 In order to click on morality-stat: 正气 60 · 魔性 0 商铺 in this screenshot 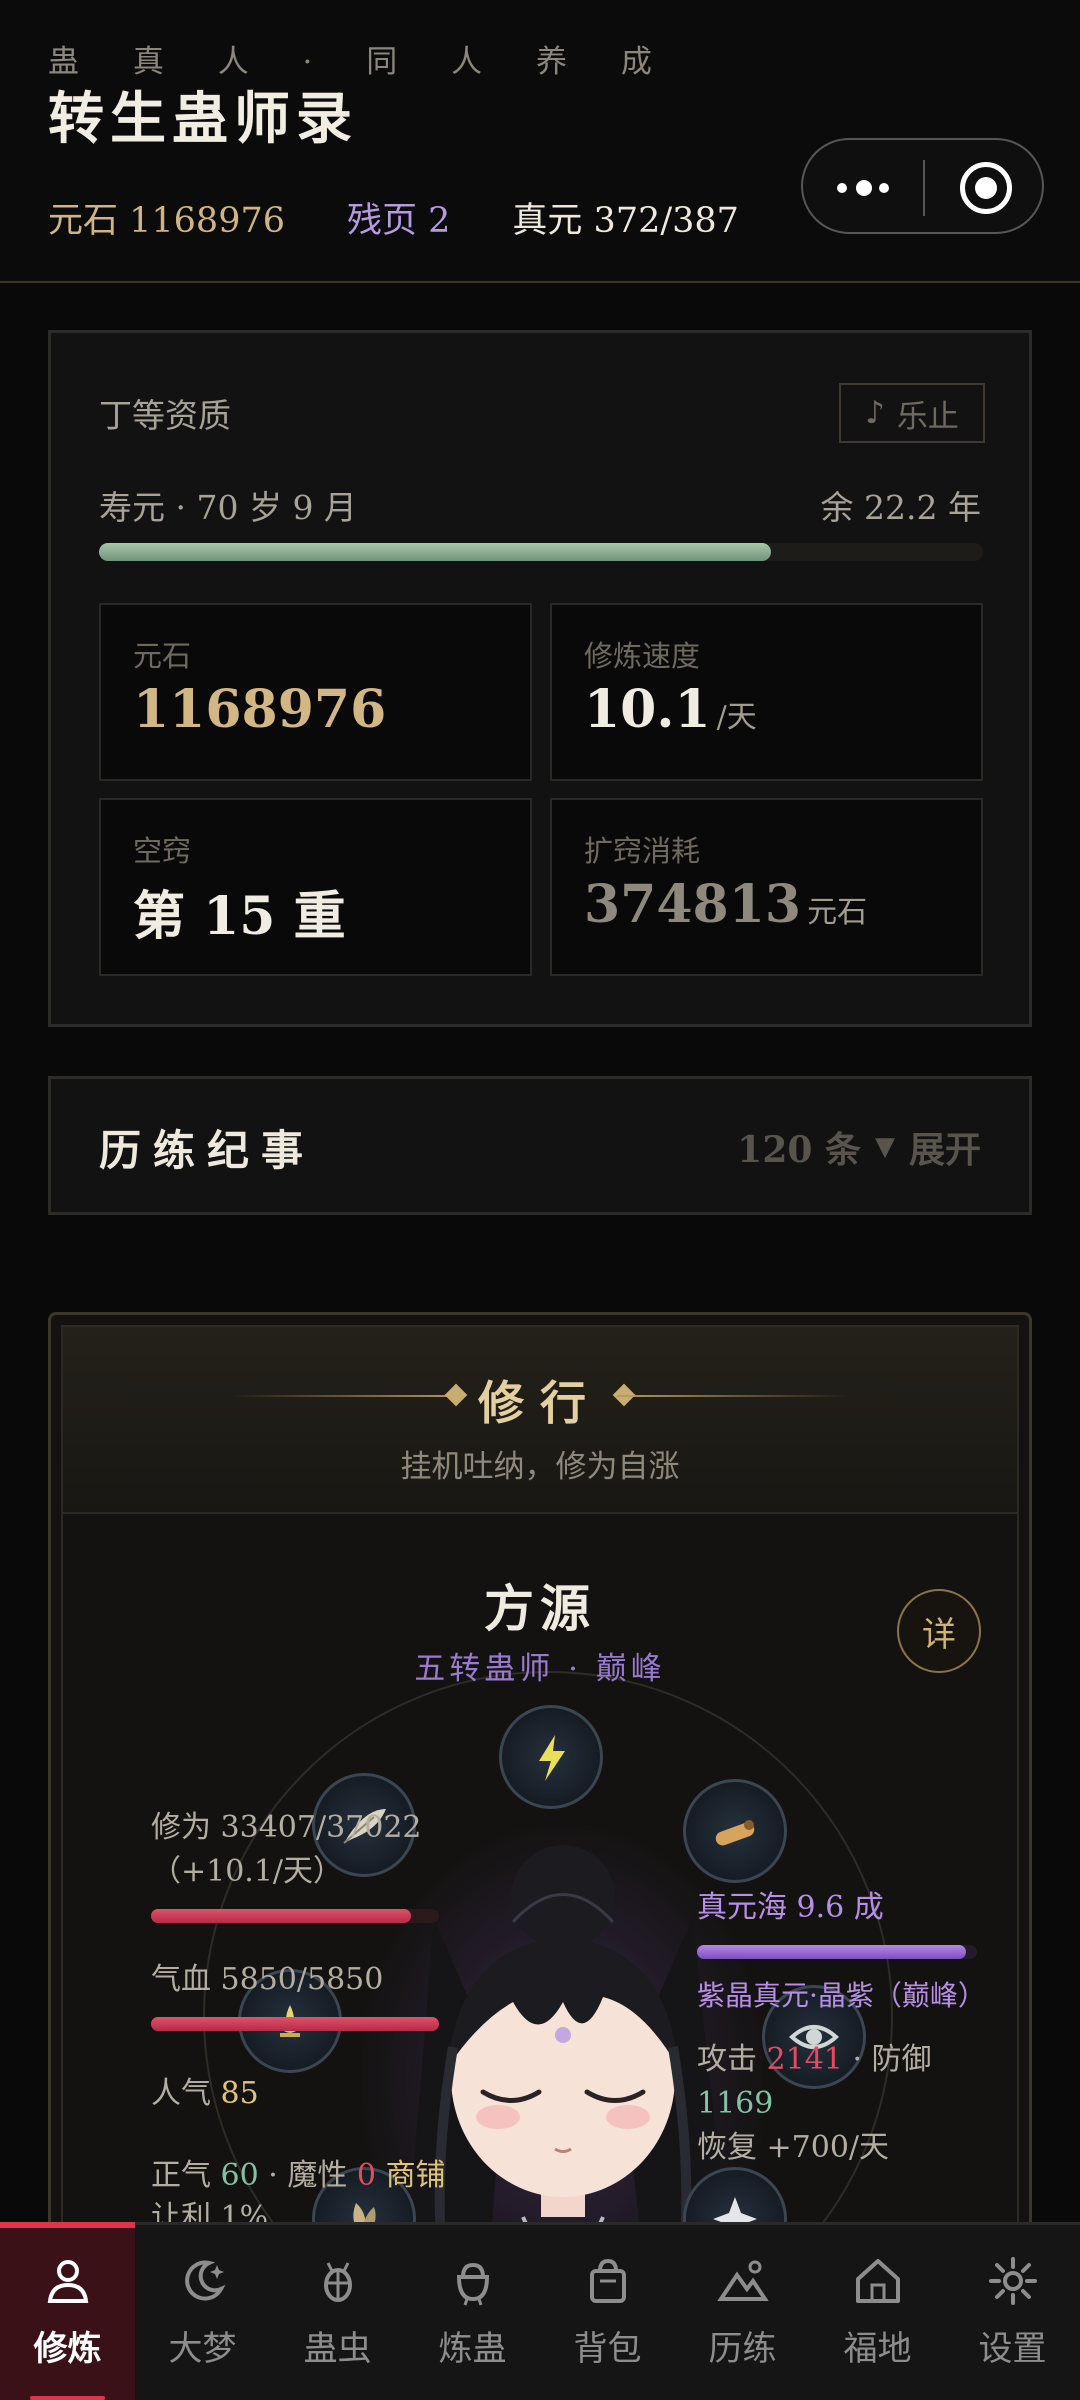, I will do `click(298, 2176)`.